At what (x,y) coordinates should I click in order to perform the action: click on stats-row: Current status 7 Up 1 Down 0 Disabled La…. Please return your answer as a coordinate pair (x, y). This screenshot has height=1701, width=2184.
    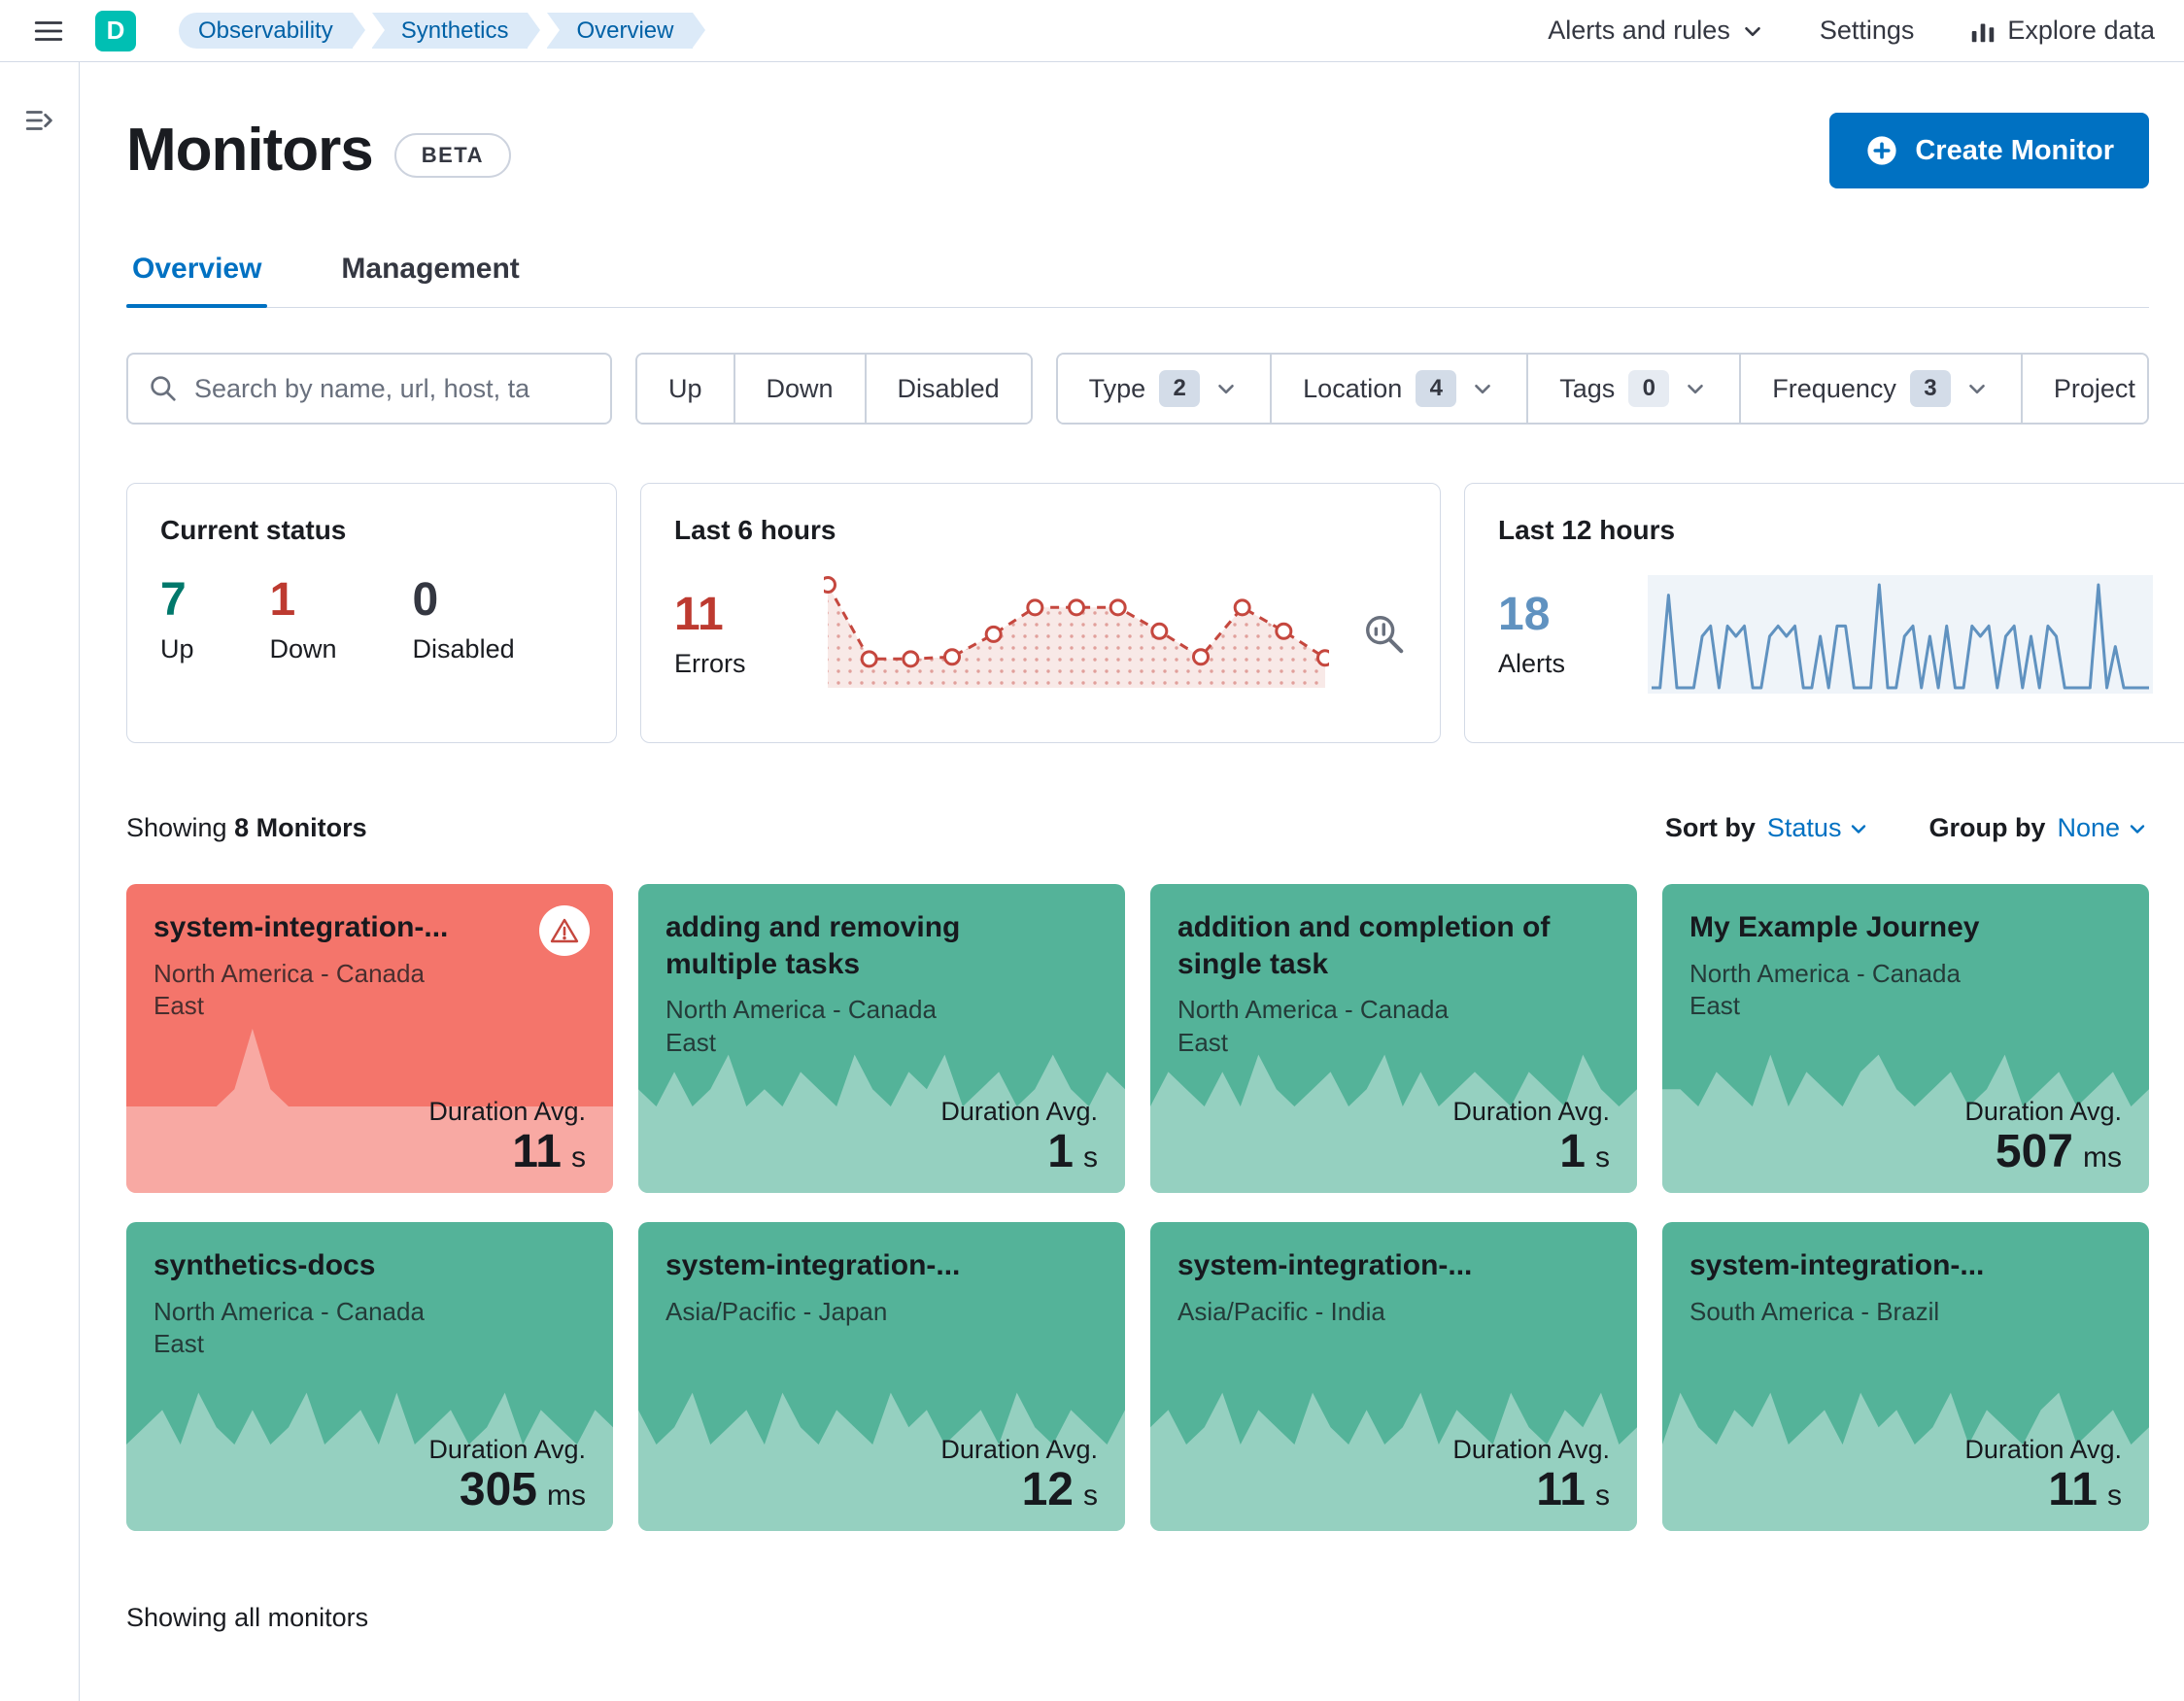
    Looking at the image, I should click on (1155, 613).